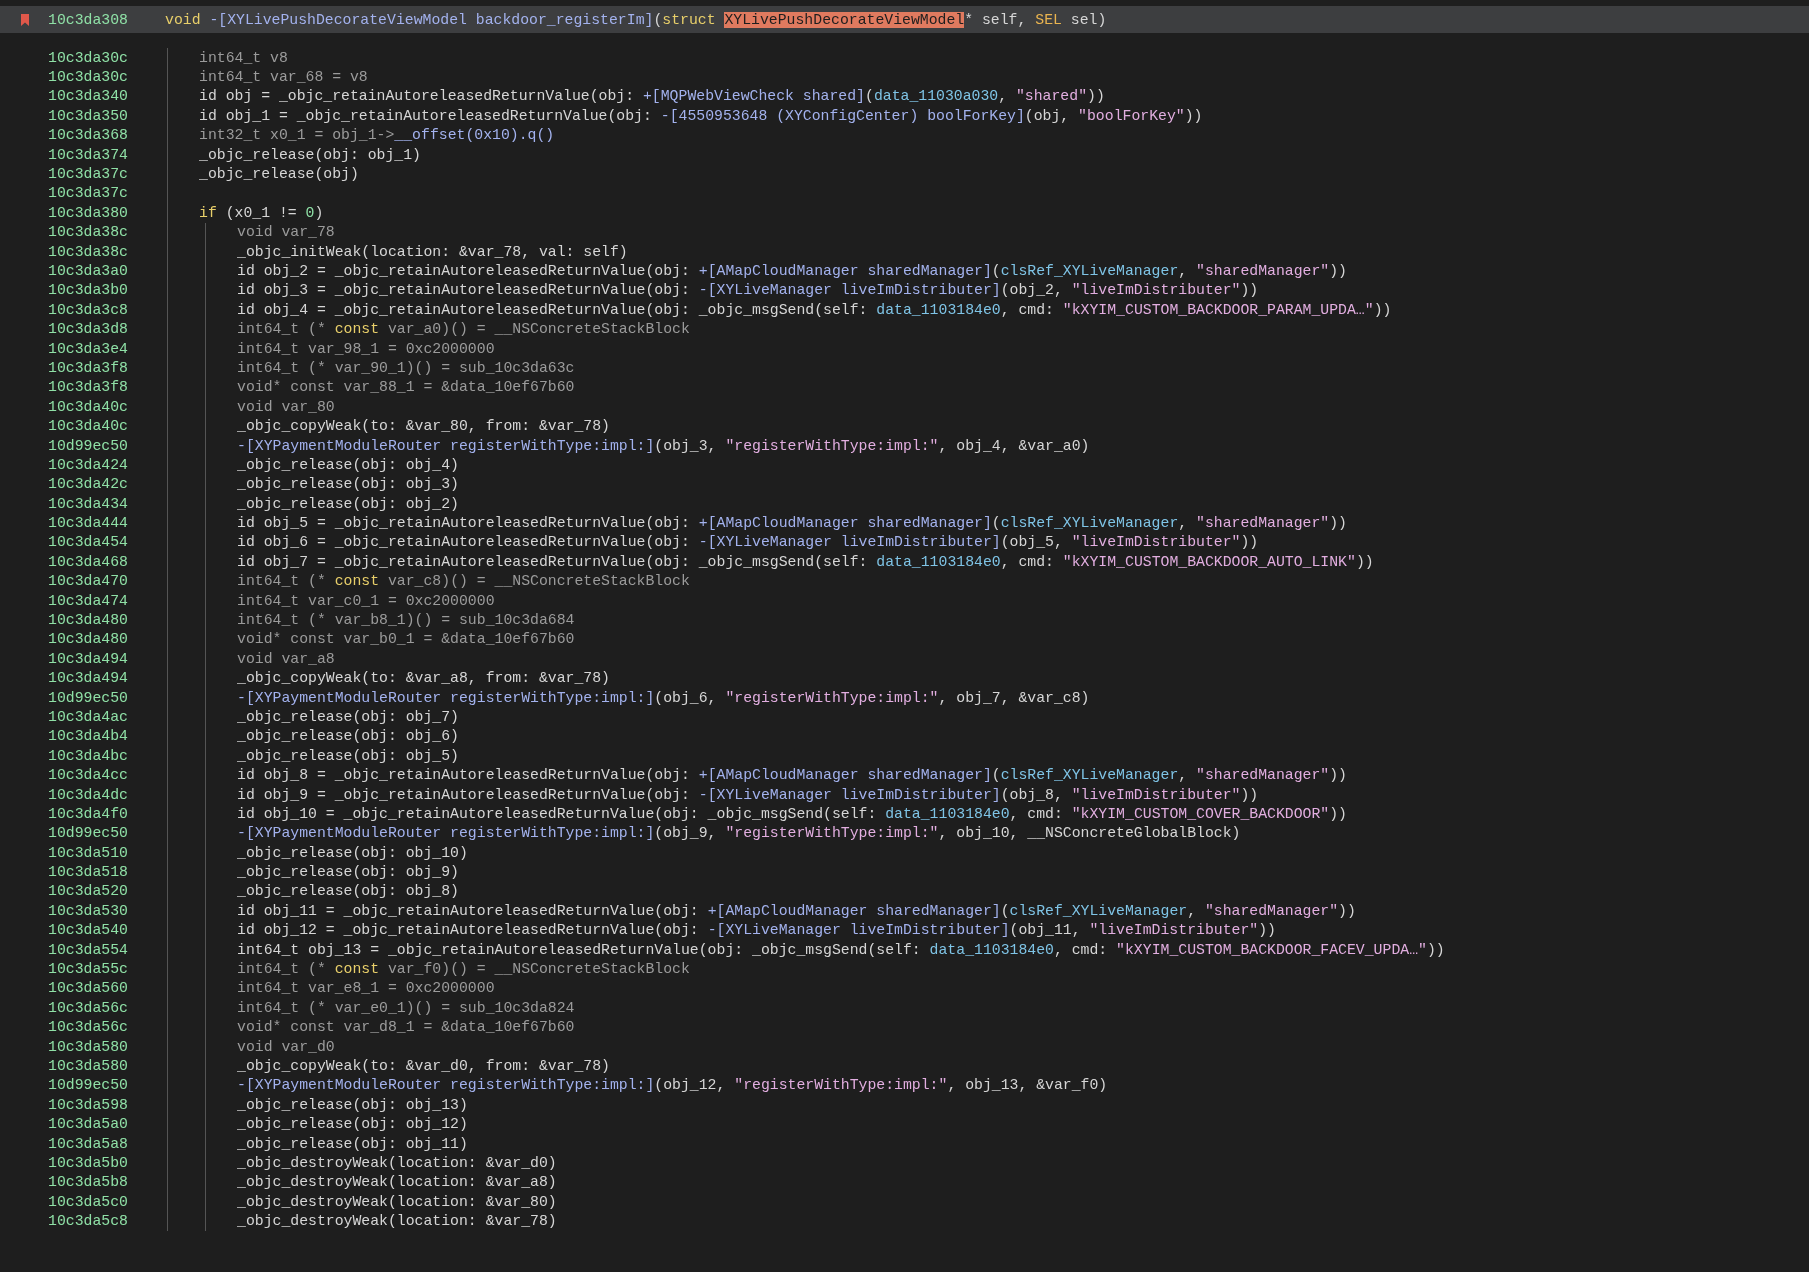 The height and width of the screenshot is (1272, 1809). I want to click on line-address: 10c3da424, so click(88, 464).